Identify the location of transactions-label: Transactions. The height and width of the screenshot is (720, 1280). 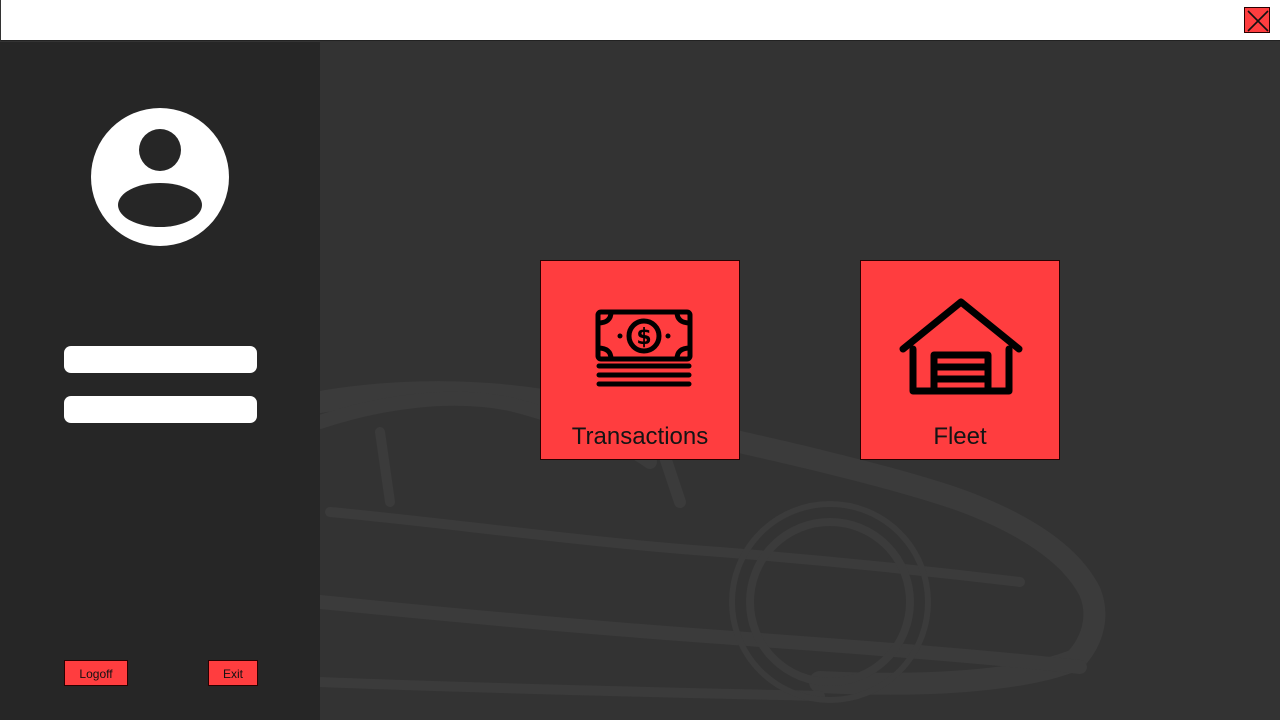
(640, 436).